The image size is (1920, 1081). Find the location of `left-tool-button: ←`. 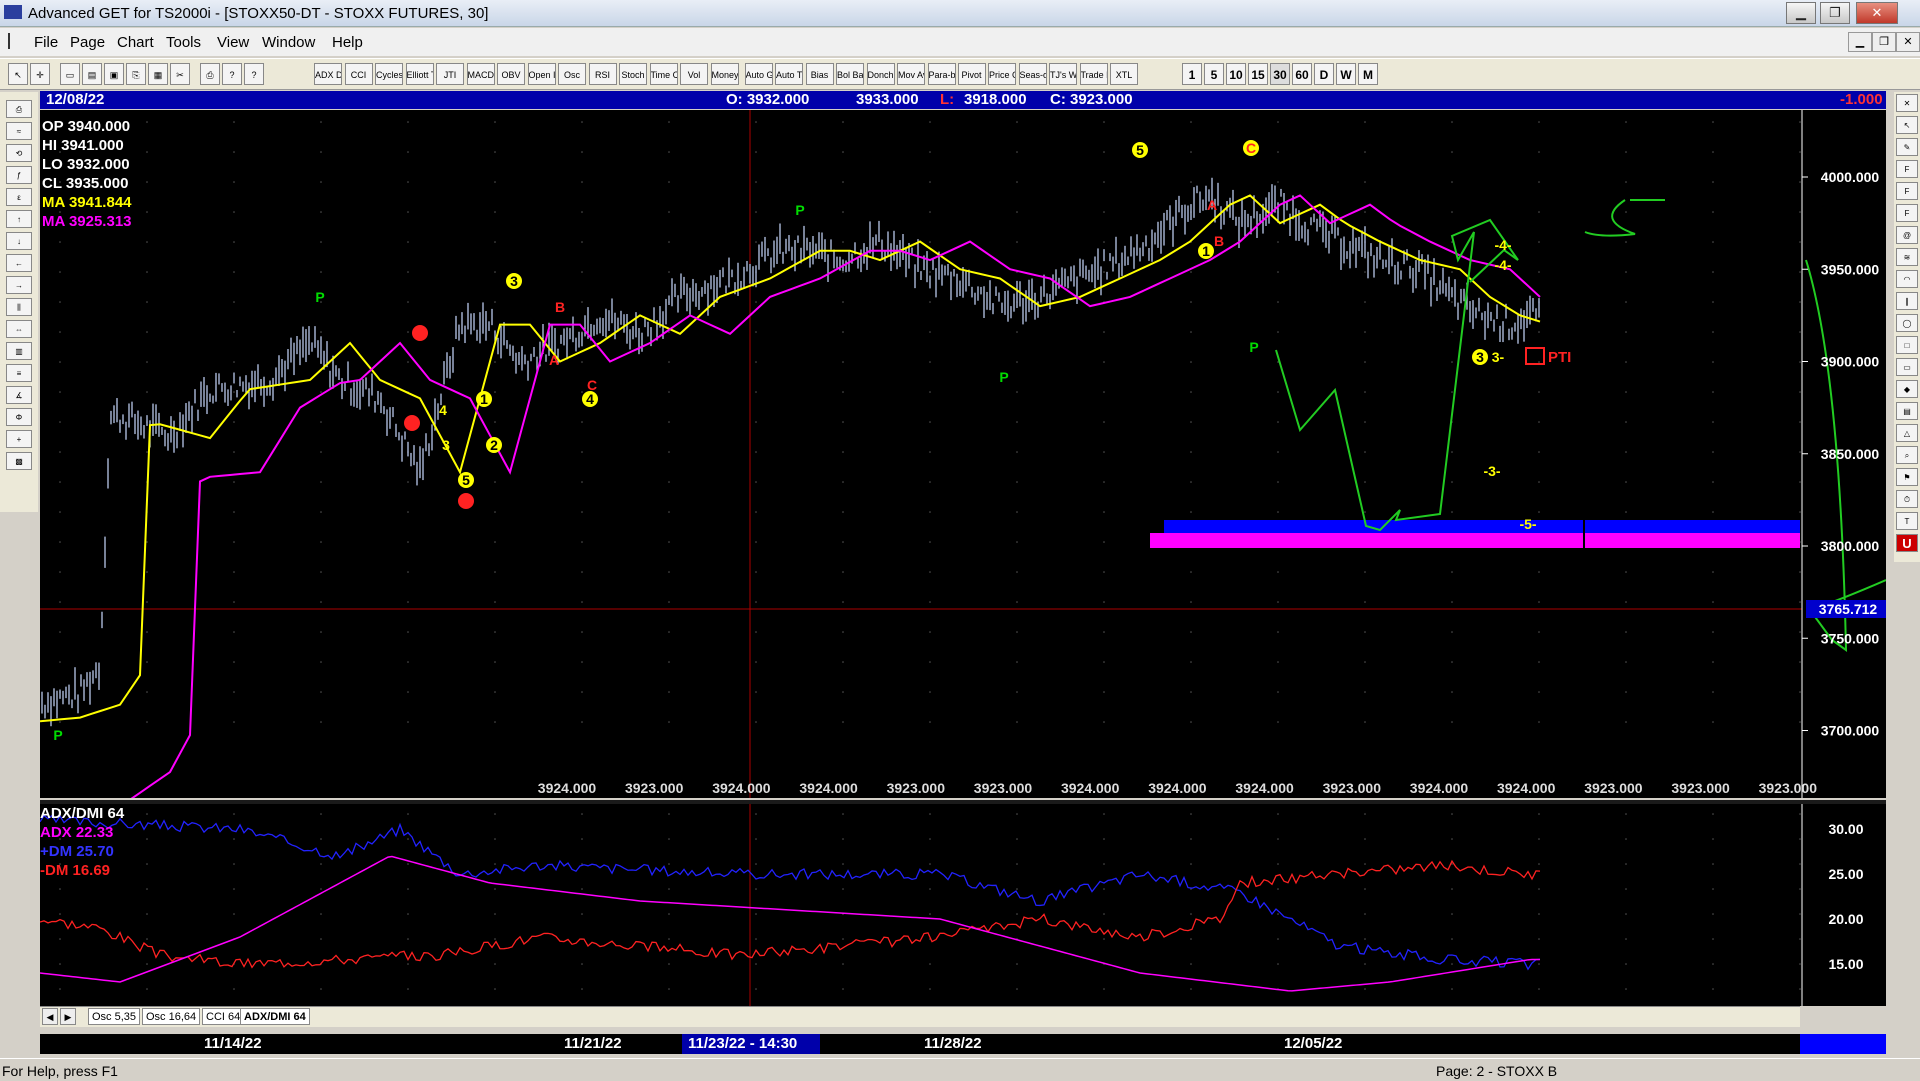

left-tool-button: ← is located at coordinates (19, 263).